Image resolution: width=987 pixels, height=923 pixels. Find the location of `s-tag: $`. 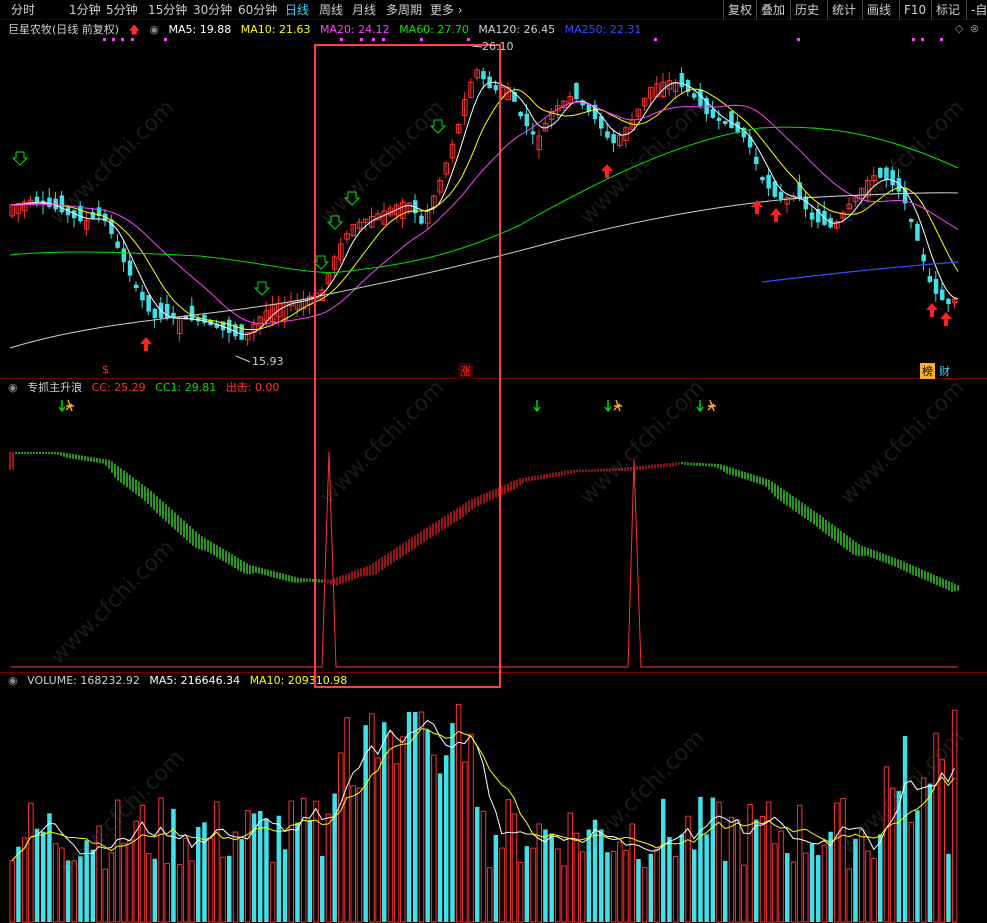

s-tag: $ is located at coordinates (105, 369).